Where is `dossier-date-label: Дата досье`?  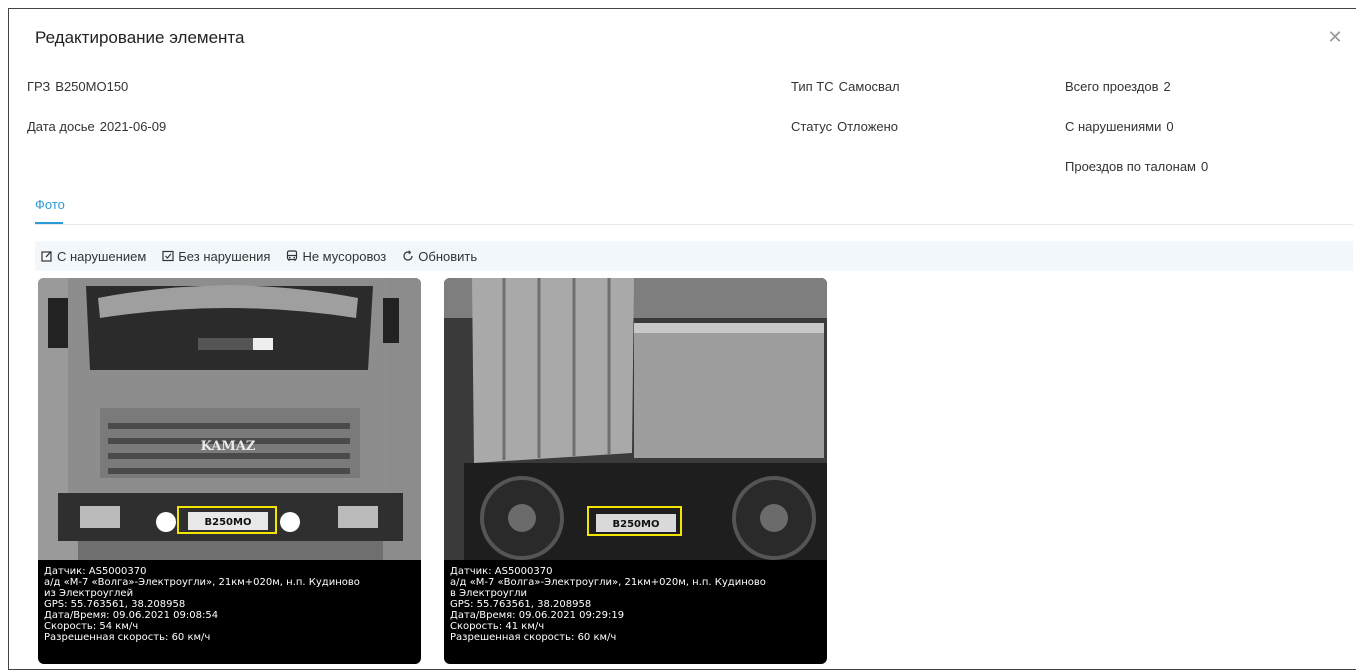 dossier-date-label: Дата досье is located at coordinates (61, 126).